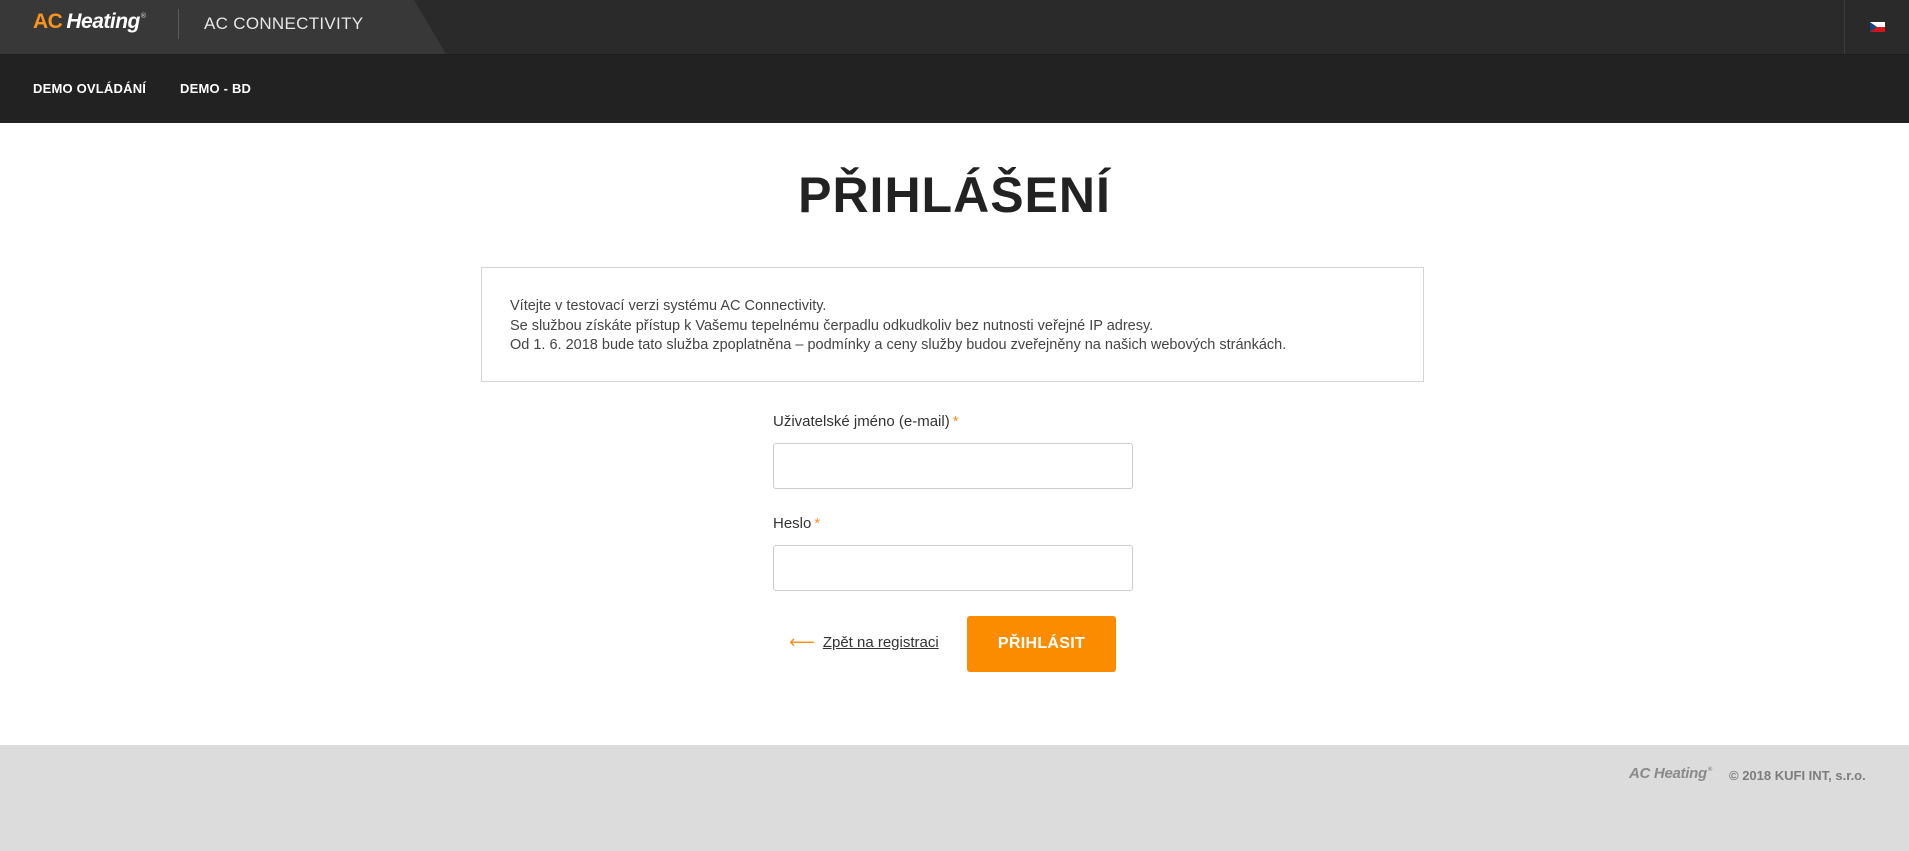  Describe the element at coordinates (954, 27) in the screenshot. I see `top-bar: AC Heating ® AC CONNECTIVITY` at that location.